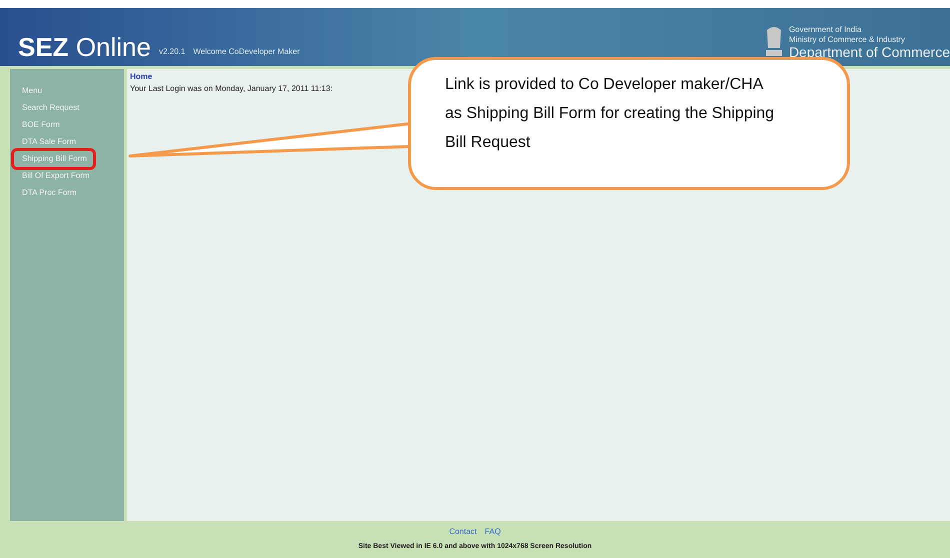  What do you see at coordinates (246, 52) in the screenshot?
I see `welcome-text: Welcome CoDeveloper Maker` at bounding box center [246, 52].